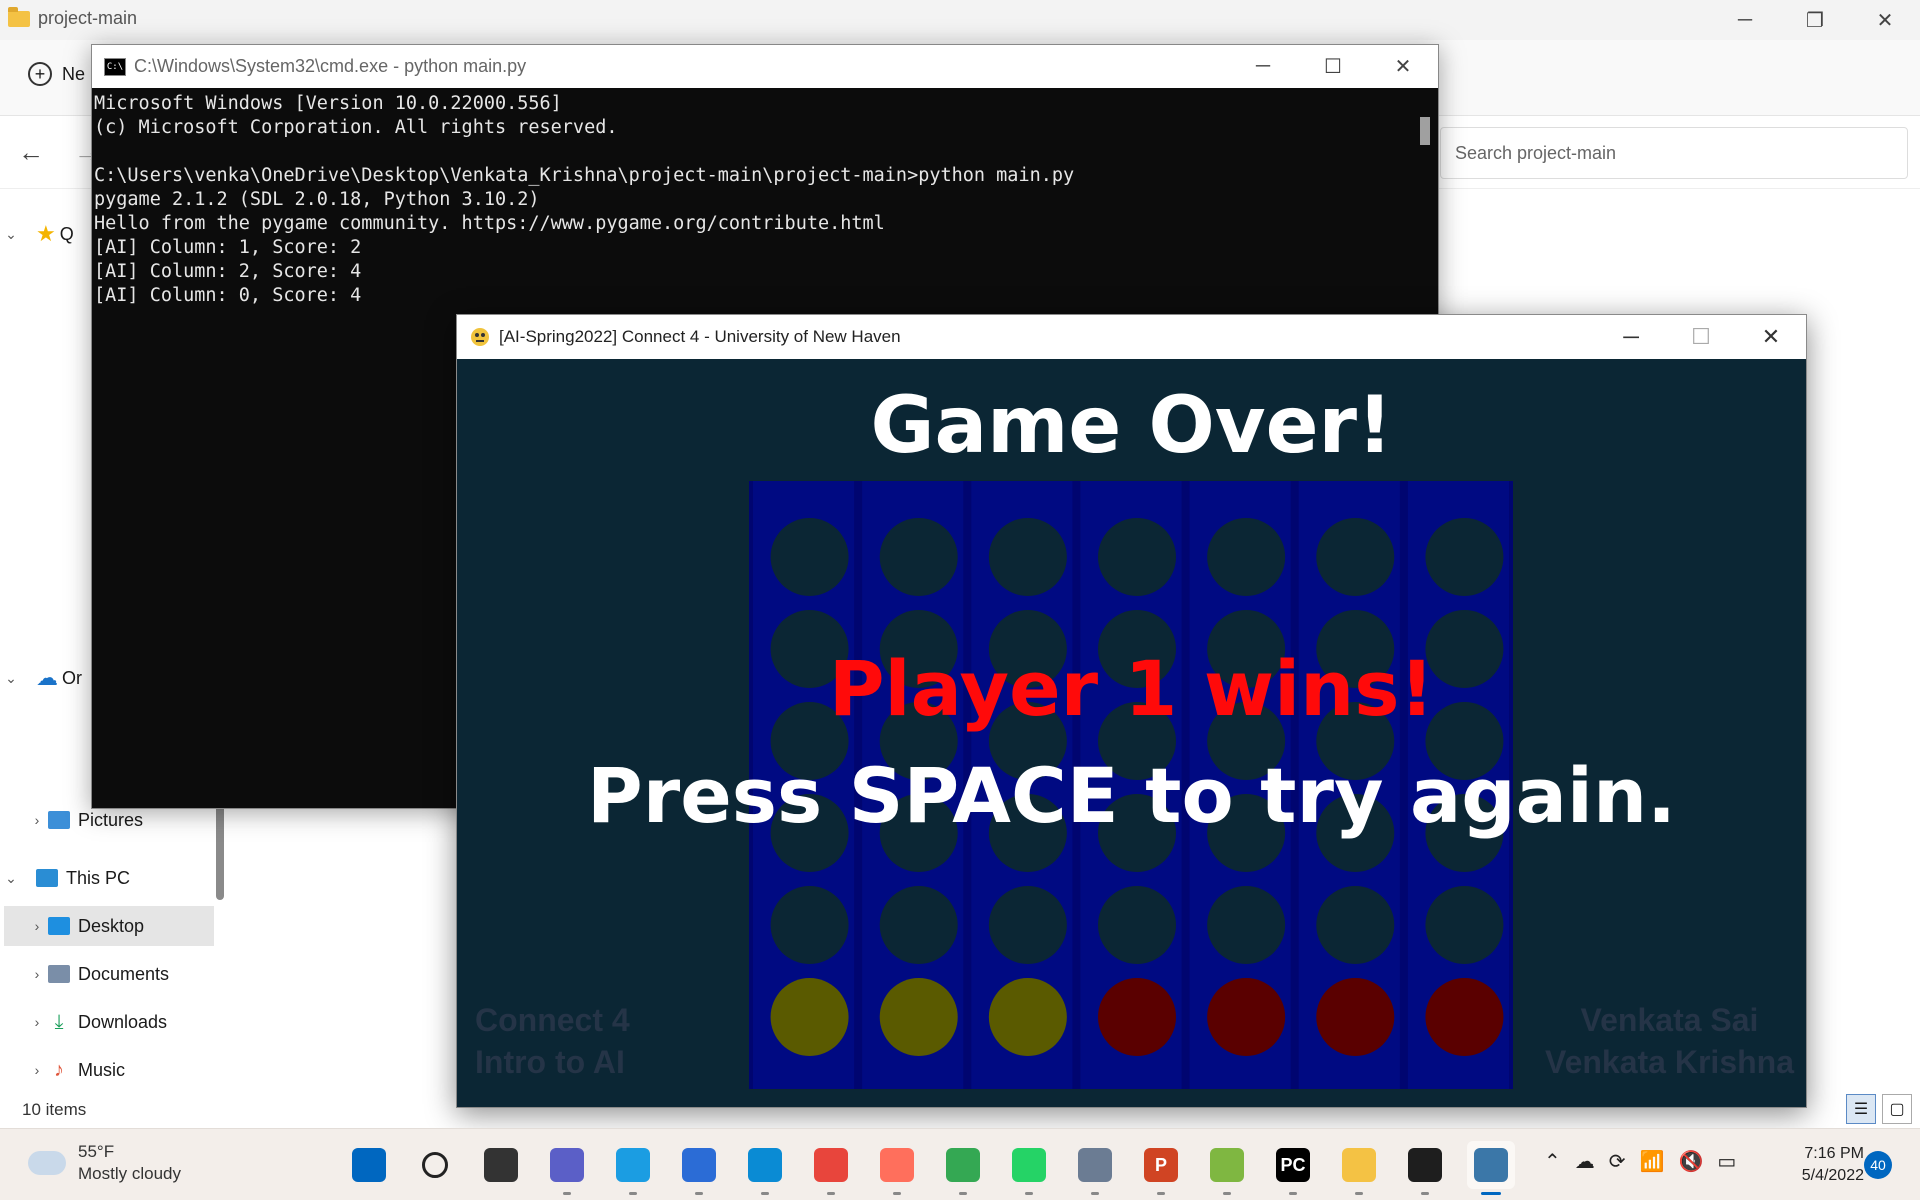 Image resolution: width=1920 pixels, height=1200 pixels. I want to click on terminal-icon: C:\, so click(115, 66).